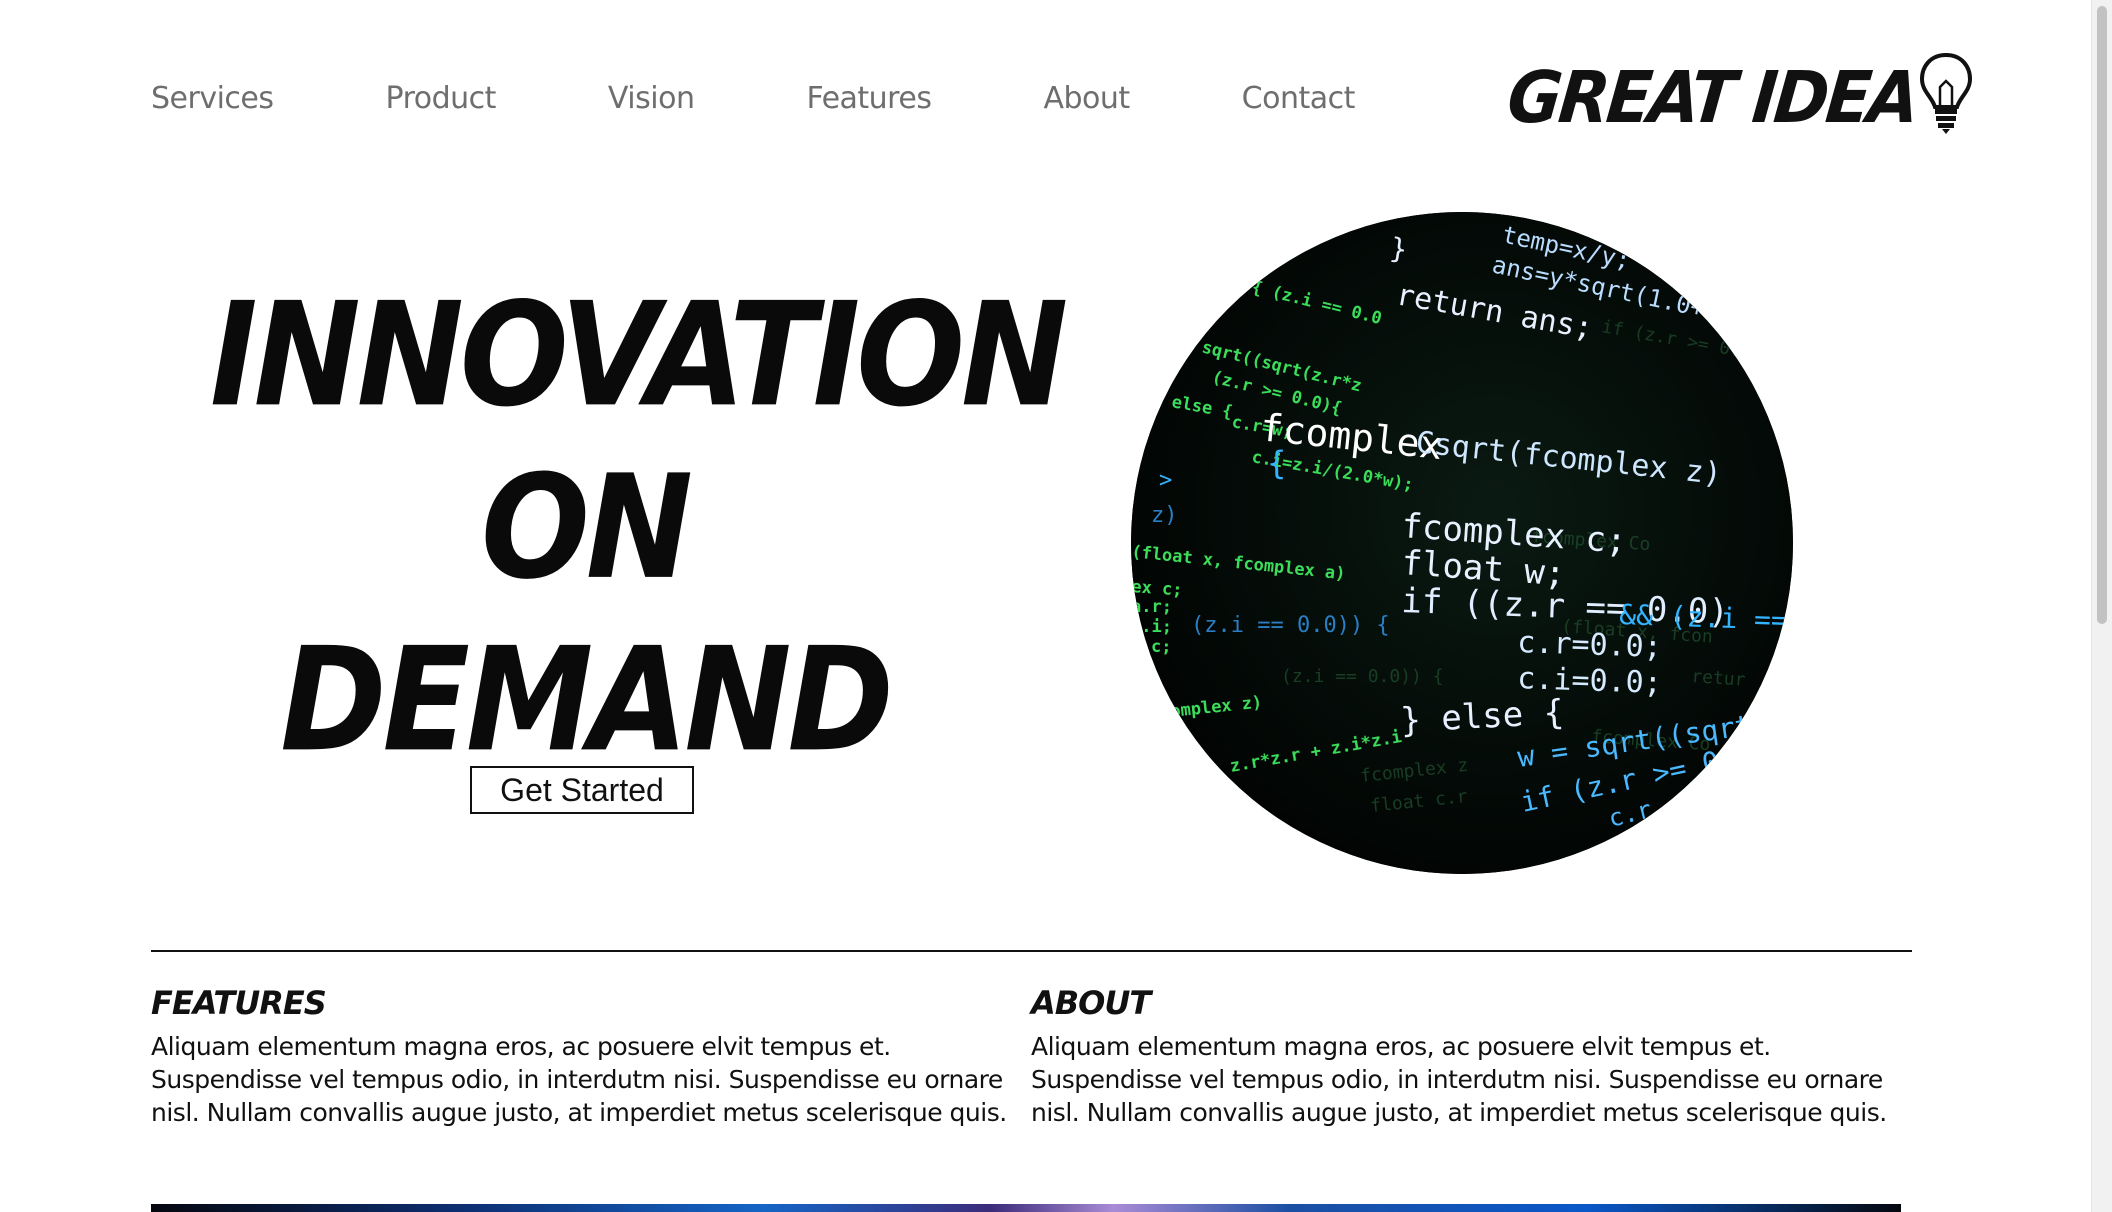 The width and height of the screenshot is (2112, 1212). What do you see at coordinates (582, 790) in the screenshot?
I see `get-started-button: Get Started` at bounding box center [582, 790].